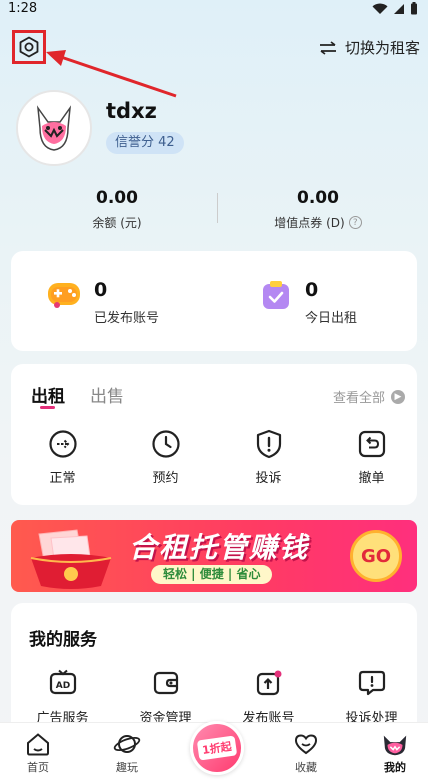 The width and height of the screenshot is (428, 782). Describe the element at coordinates (48, 394) in the screenshot. I see `tab-rent: 出租` at that location.